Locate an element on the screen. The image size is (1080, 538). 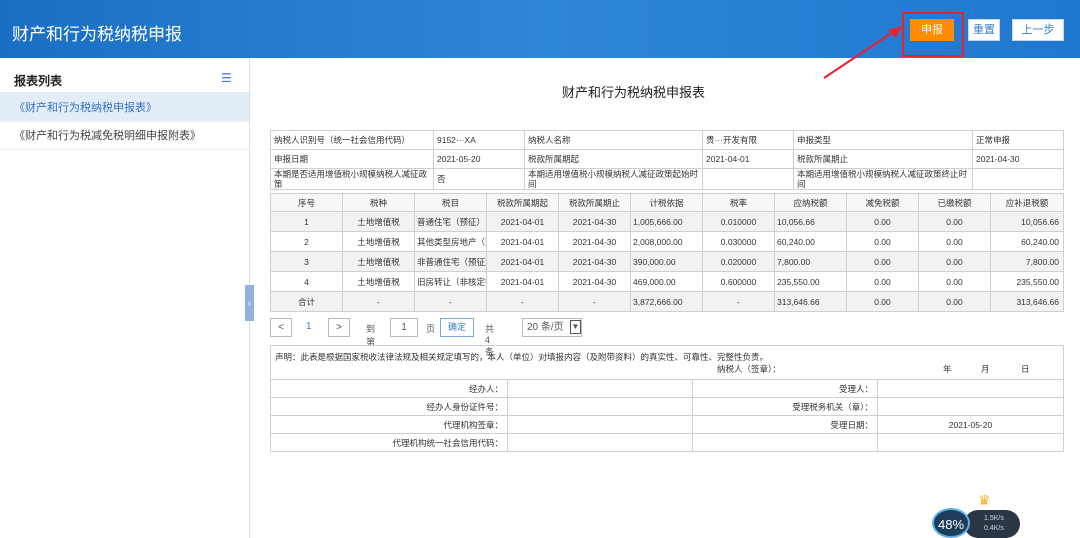
agency-seal-field is located at coordinates (600, 424).